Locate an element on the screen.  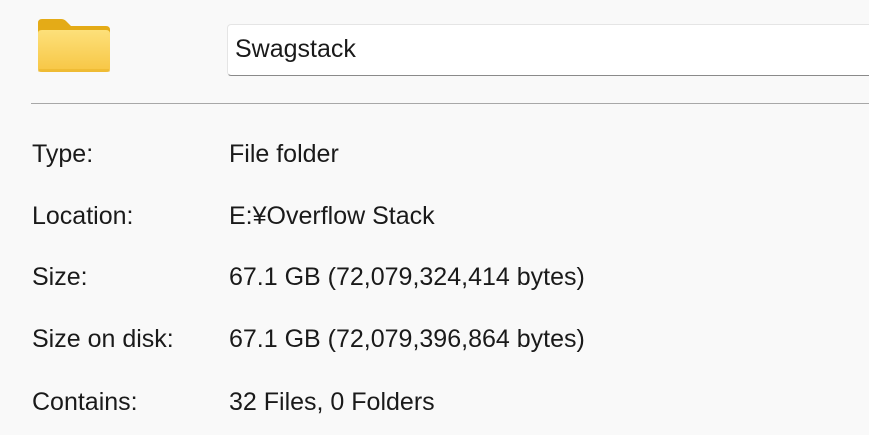
property-value: 67.1 GB (72,079,396,864 bytes) is located at coordinates (407, 339).